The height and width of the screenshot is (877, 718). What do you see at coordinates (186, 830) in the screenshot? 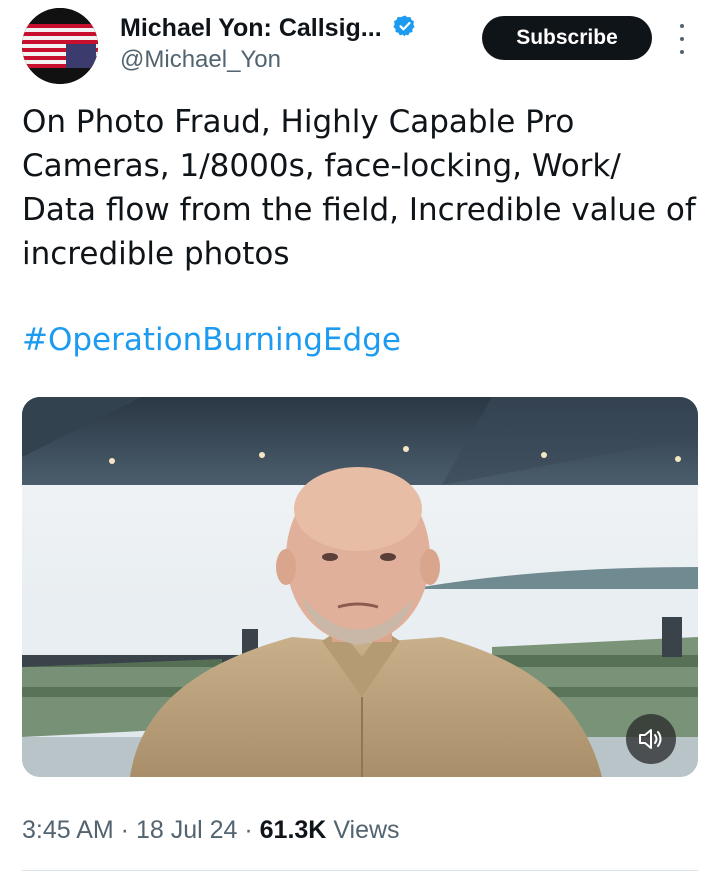
I see `tweet-date: 18 Jul 24` at bounding box center [186, 830].